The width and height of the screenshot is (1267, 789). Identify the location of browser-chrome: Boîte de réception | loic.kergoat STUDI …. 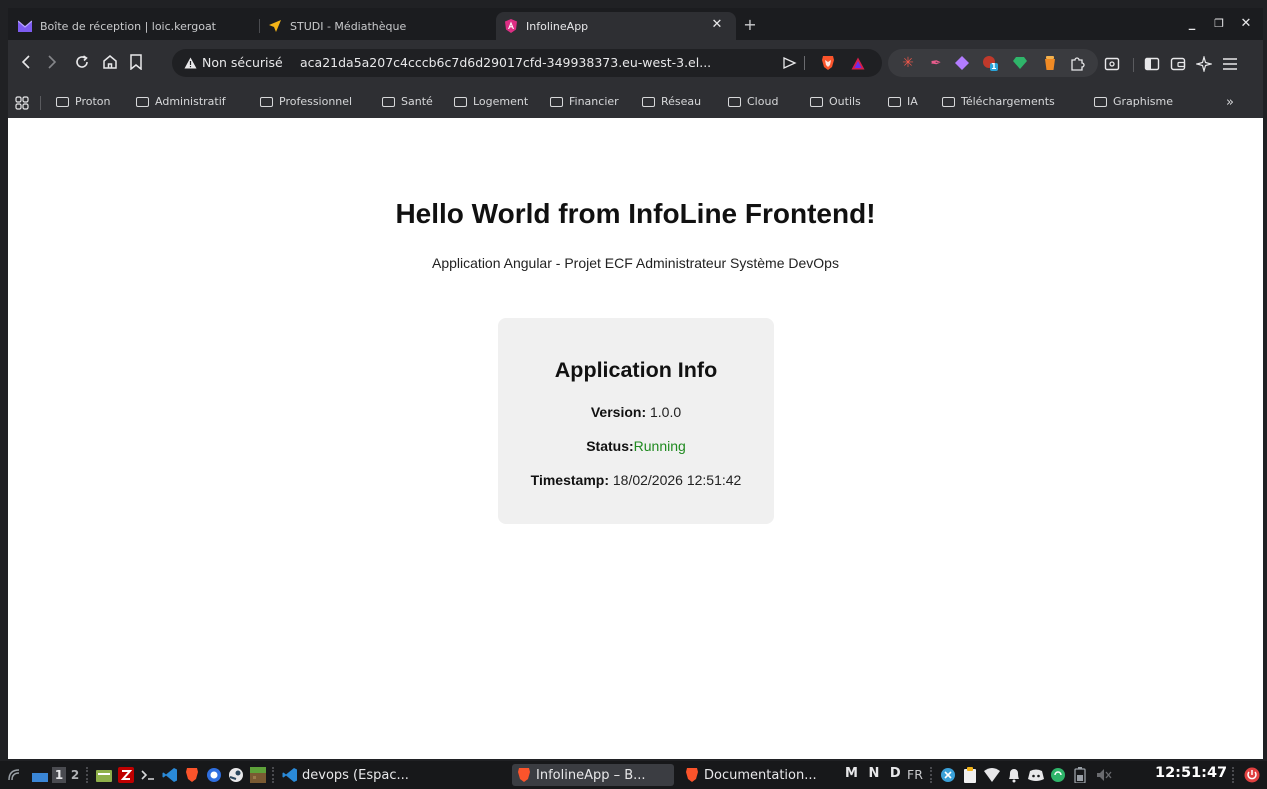
(635, 63).